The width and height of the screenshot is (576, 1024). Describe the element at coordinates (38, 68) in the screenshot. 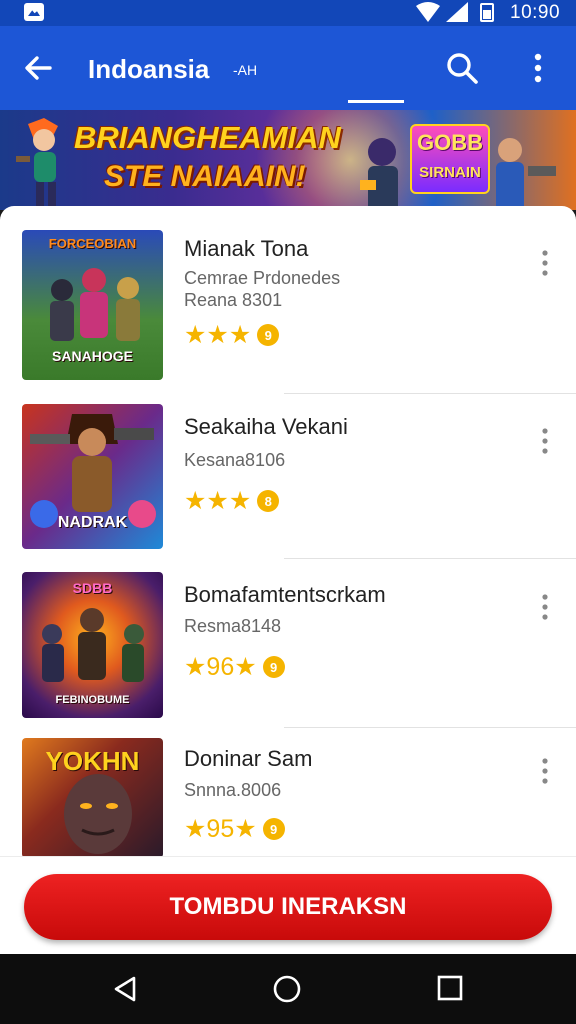

I see `back-arrow-icon` at that location.